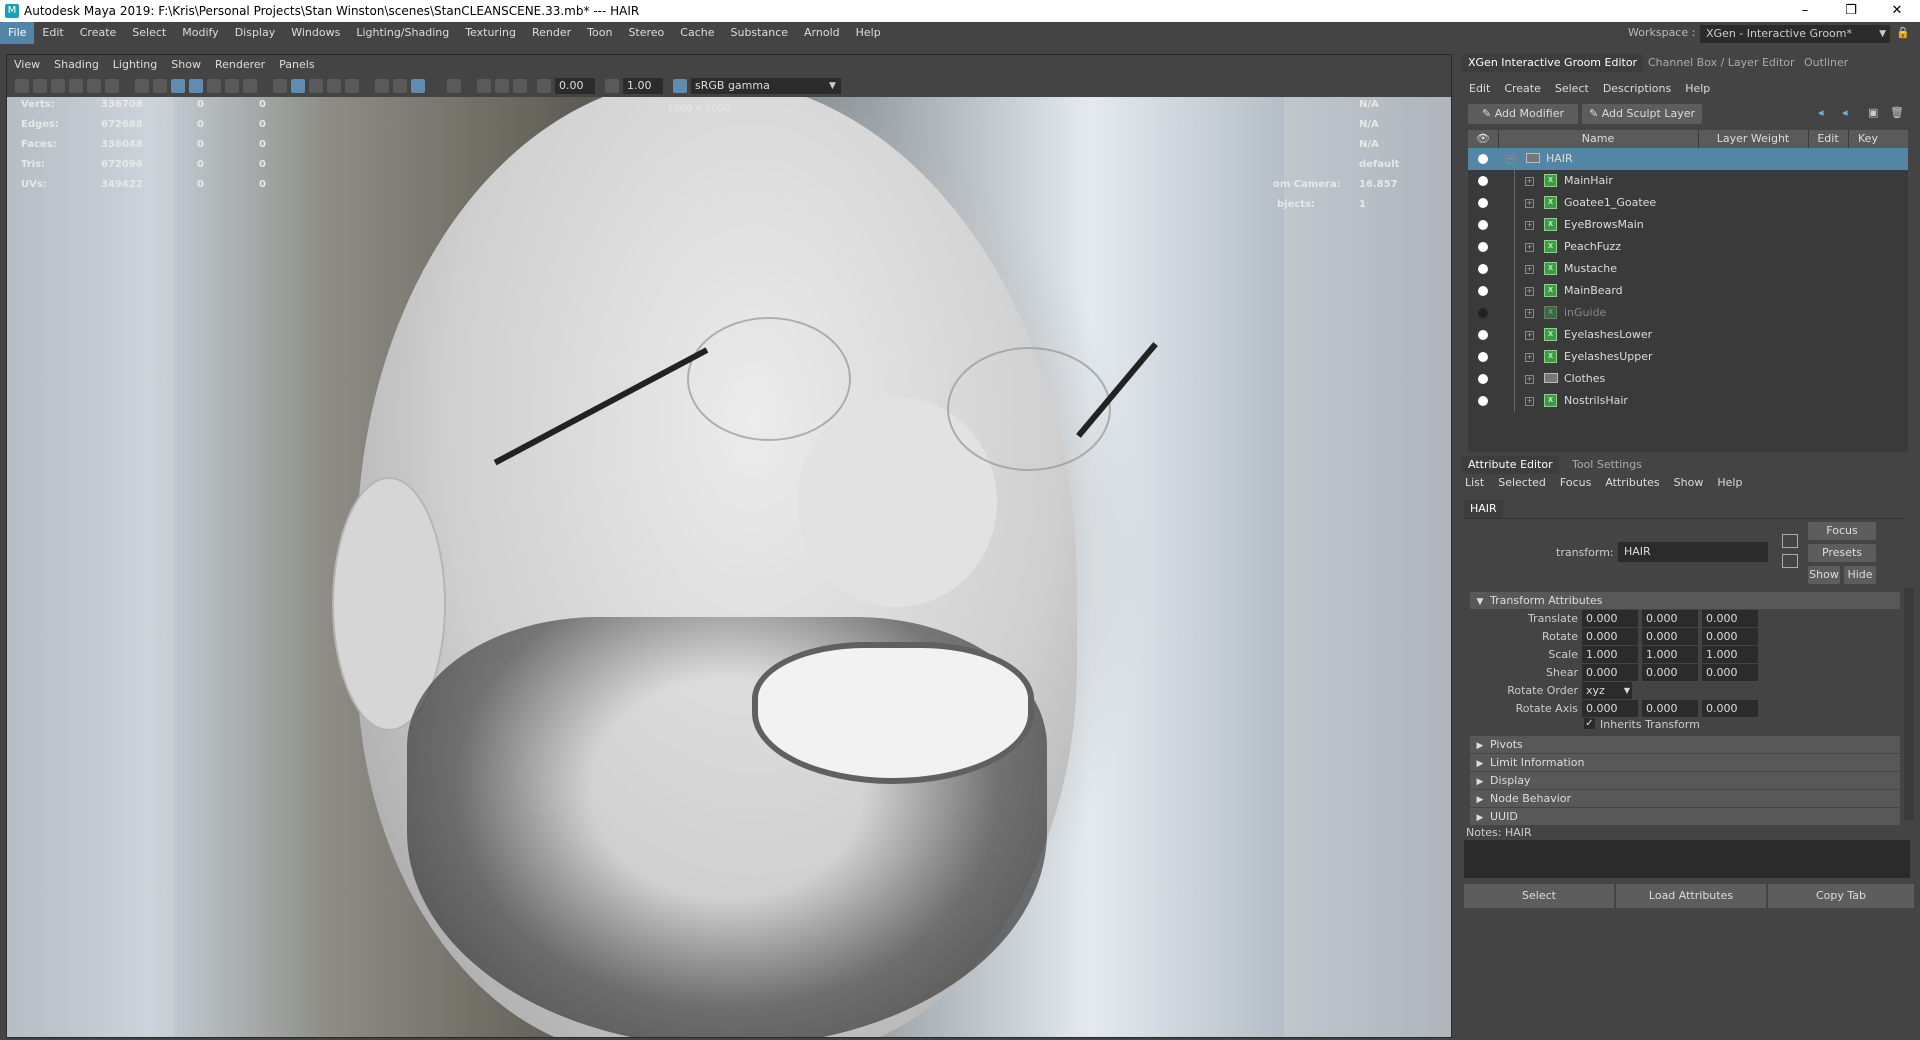  What do you see at coordinates (1523, 114) in the screenshot?
I see `add-modifier-button: ✎ Add Modifier` at bounding box center [1523, 114].